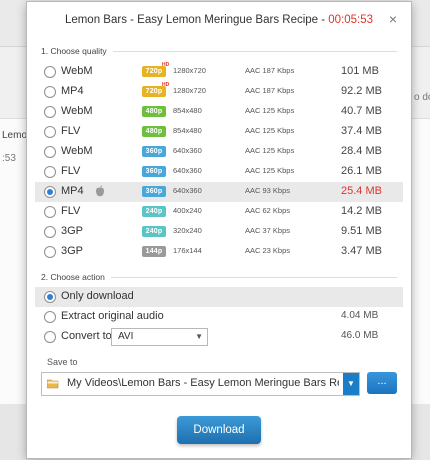 The image size is (430, 460). What do you see at coordinates (219, 192) in the screenshot?
I see `quality-row: MP4 360p 640x360 AAC 93 Kbps 25.4 MB` at bounding box center [219, 192].